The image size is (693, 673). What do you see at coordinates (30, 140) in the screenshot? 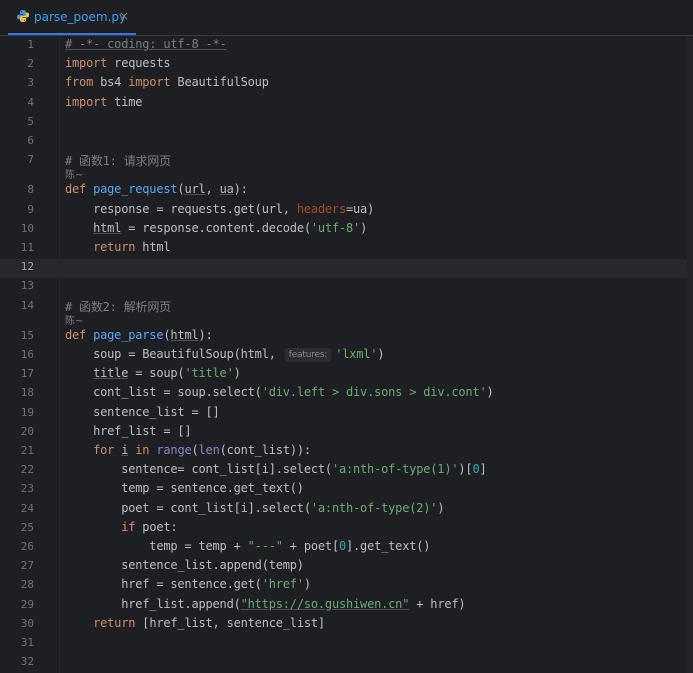
I see `line-number: 6` at bounding box center [30, 140].